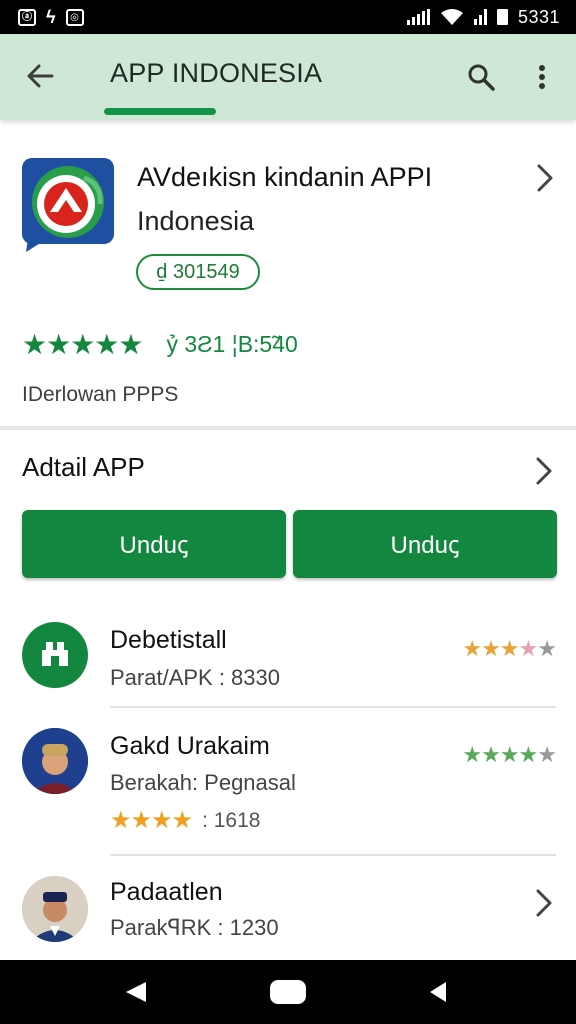 The width and height of the screenshot is (576, 1024). Describe the element at coordinates (154, 544) in the screenshot. I see `download-button-1: Unduꞔ` at that location.